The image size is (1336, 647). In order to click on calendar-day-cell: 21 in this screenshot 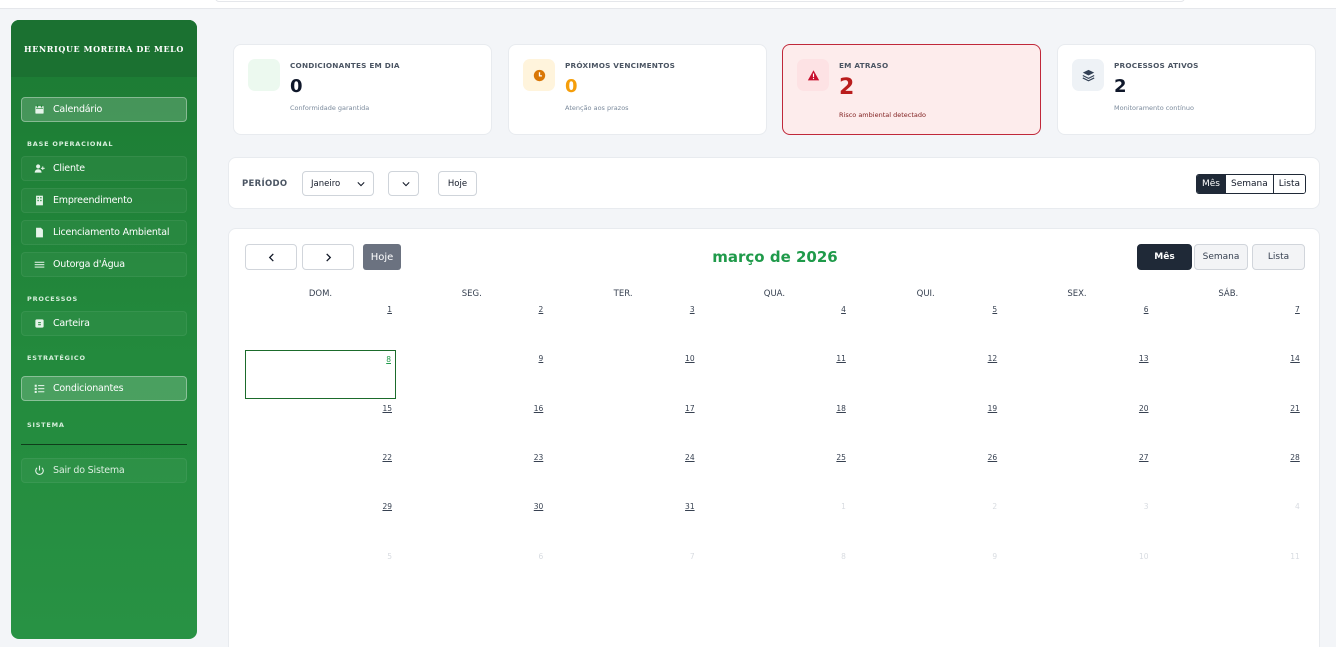, I will do `click(1228, 424)`.